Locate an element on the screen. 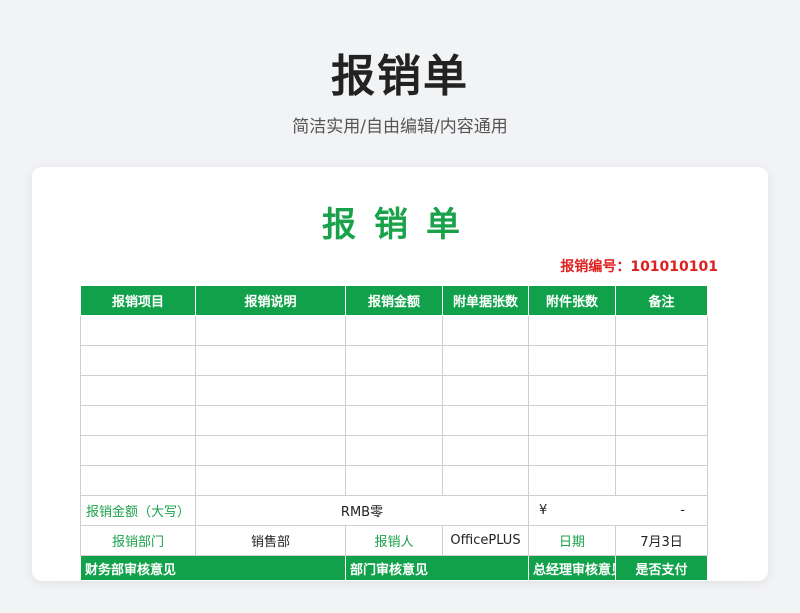 The image size is (800, 613). finance-approval-header: 财务部审核意见 is located at coordinates (213, 568).